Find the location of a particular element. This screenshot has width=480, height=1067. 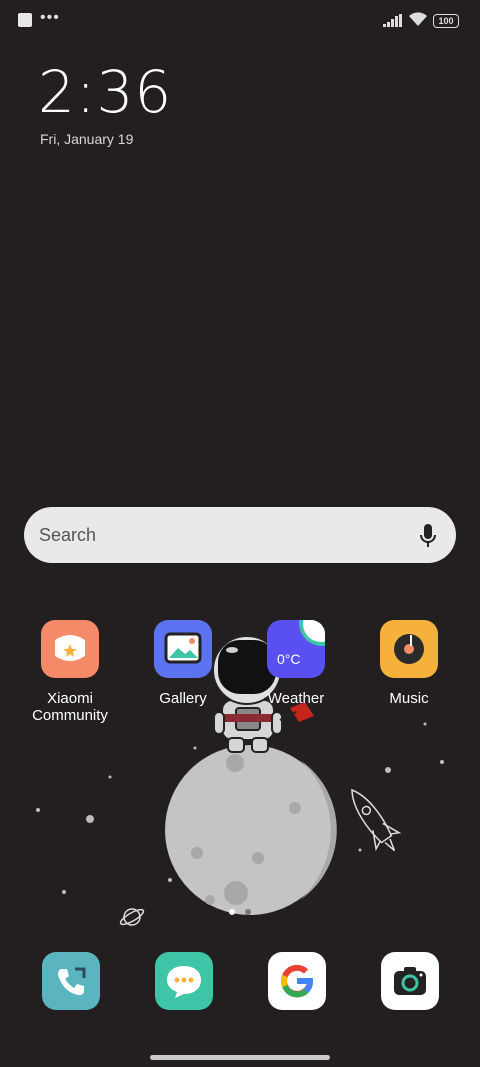

microphone-icon is located at coordinates (428, 536).